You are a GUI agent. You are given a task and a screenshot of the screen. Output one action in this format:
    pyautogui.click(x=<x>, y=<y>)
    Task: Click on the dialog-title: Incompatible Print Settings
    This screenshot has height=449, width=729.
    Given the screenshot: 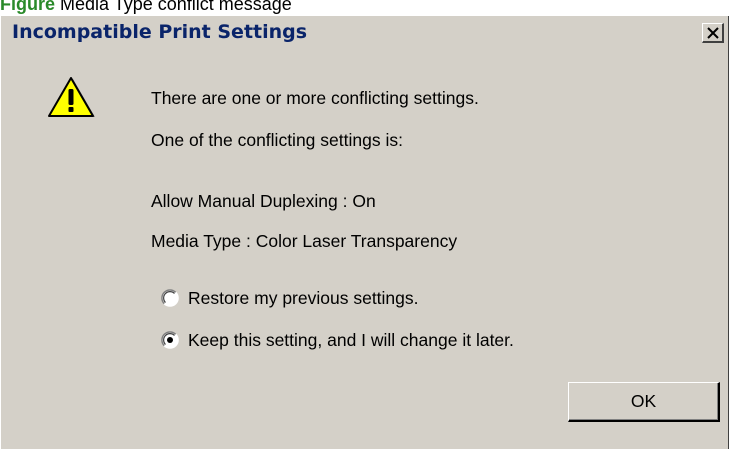 What is the action you would take?
    pyautogui.click(x=160, y=32)
    